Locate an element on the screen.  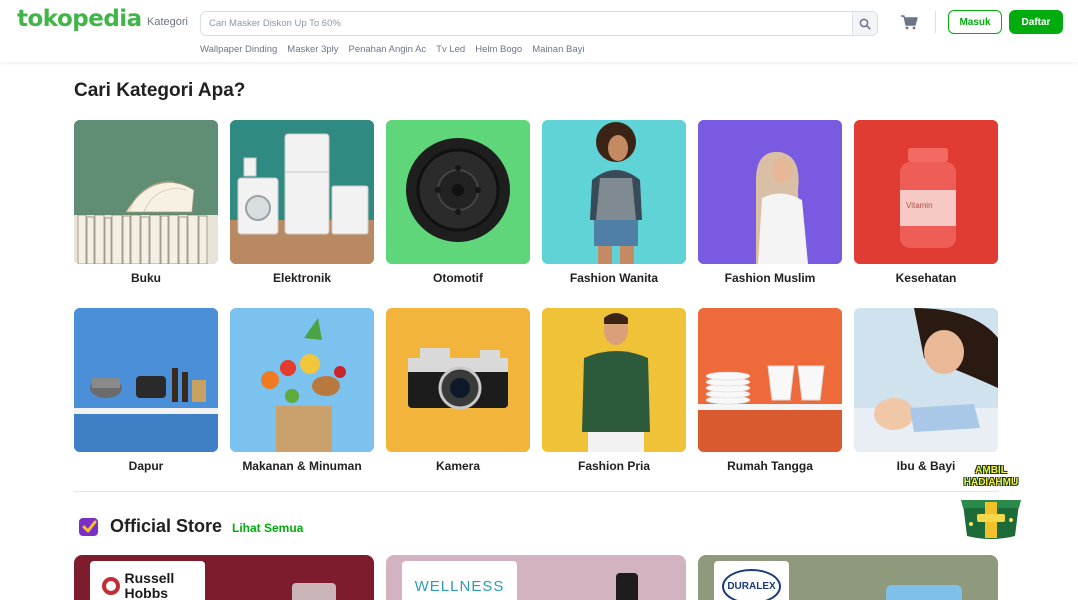
category-image-electronics is located at coordinates (302, 192).